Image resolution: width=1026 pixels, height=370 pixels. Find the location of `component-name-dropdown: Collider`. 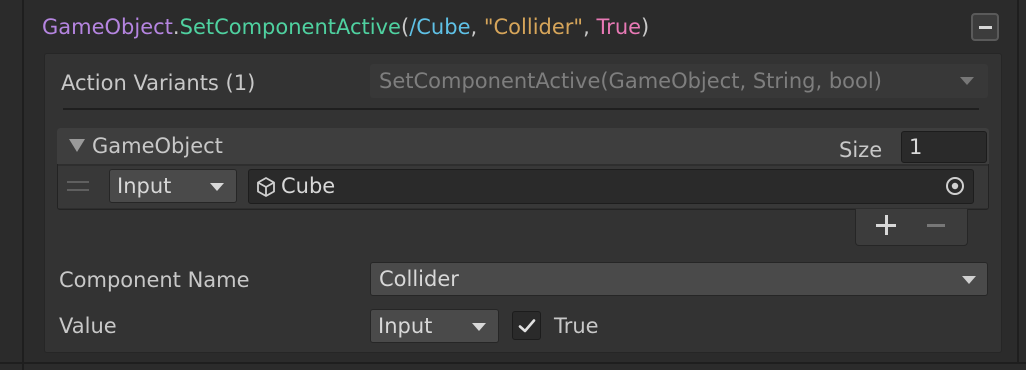

component-name-dropdown: Collider is located at coordinates (679, 279).